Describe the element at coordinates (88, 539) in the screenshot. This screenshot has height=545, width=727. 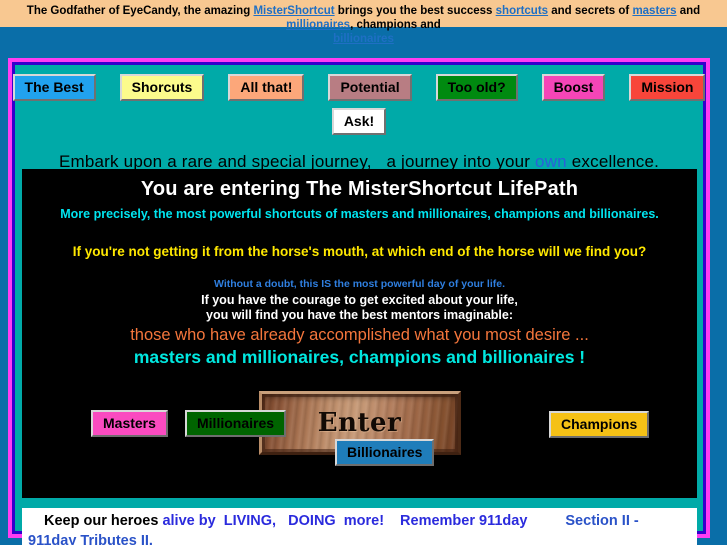
I see `footer-link-911day-tributes: 911day Tributes II` at that location.